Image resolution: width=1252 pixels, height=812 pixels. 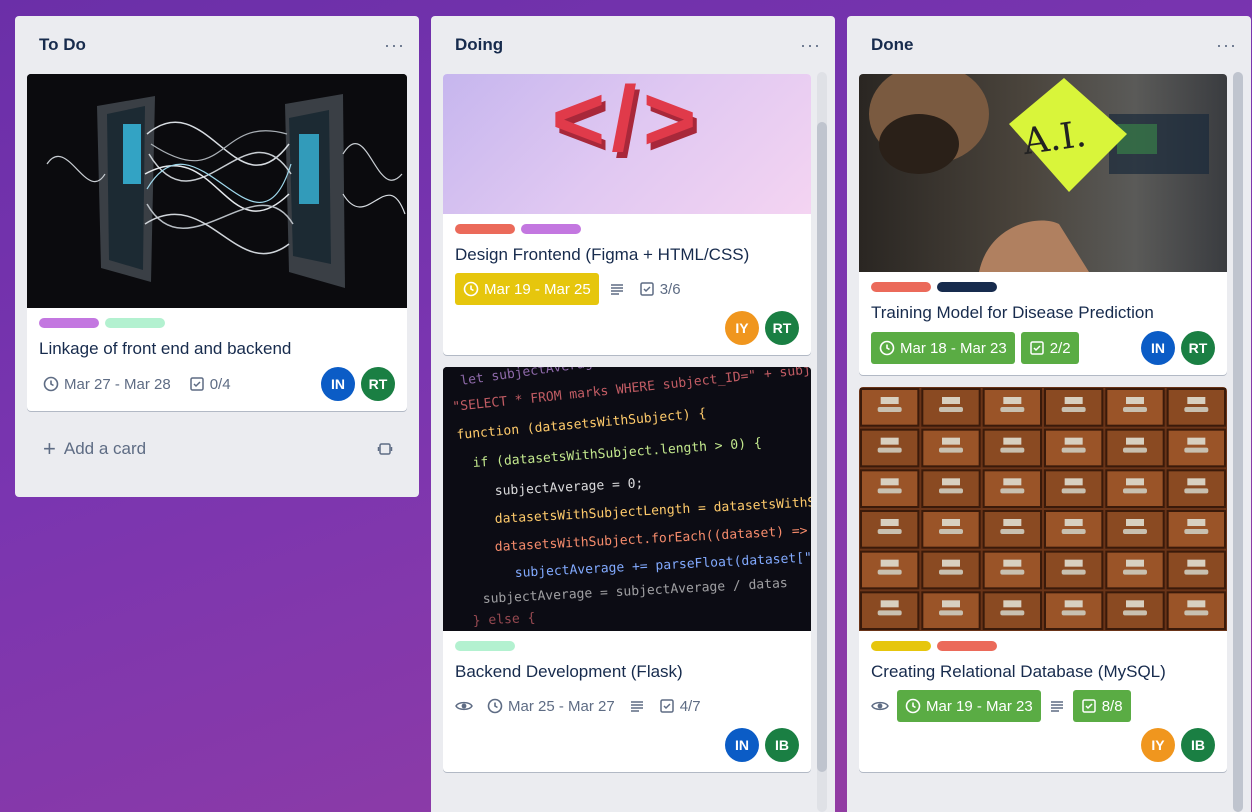 I want to click on card-members: IY RT, so click(x=762, y=328).